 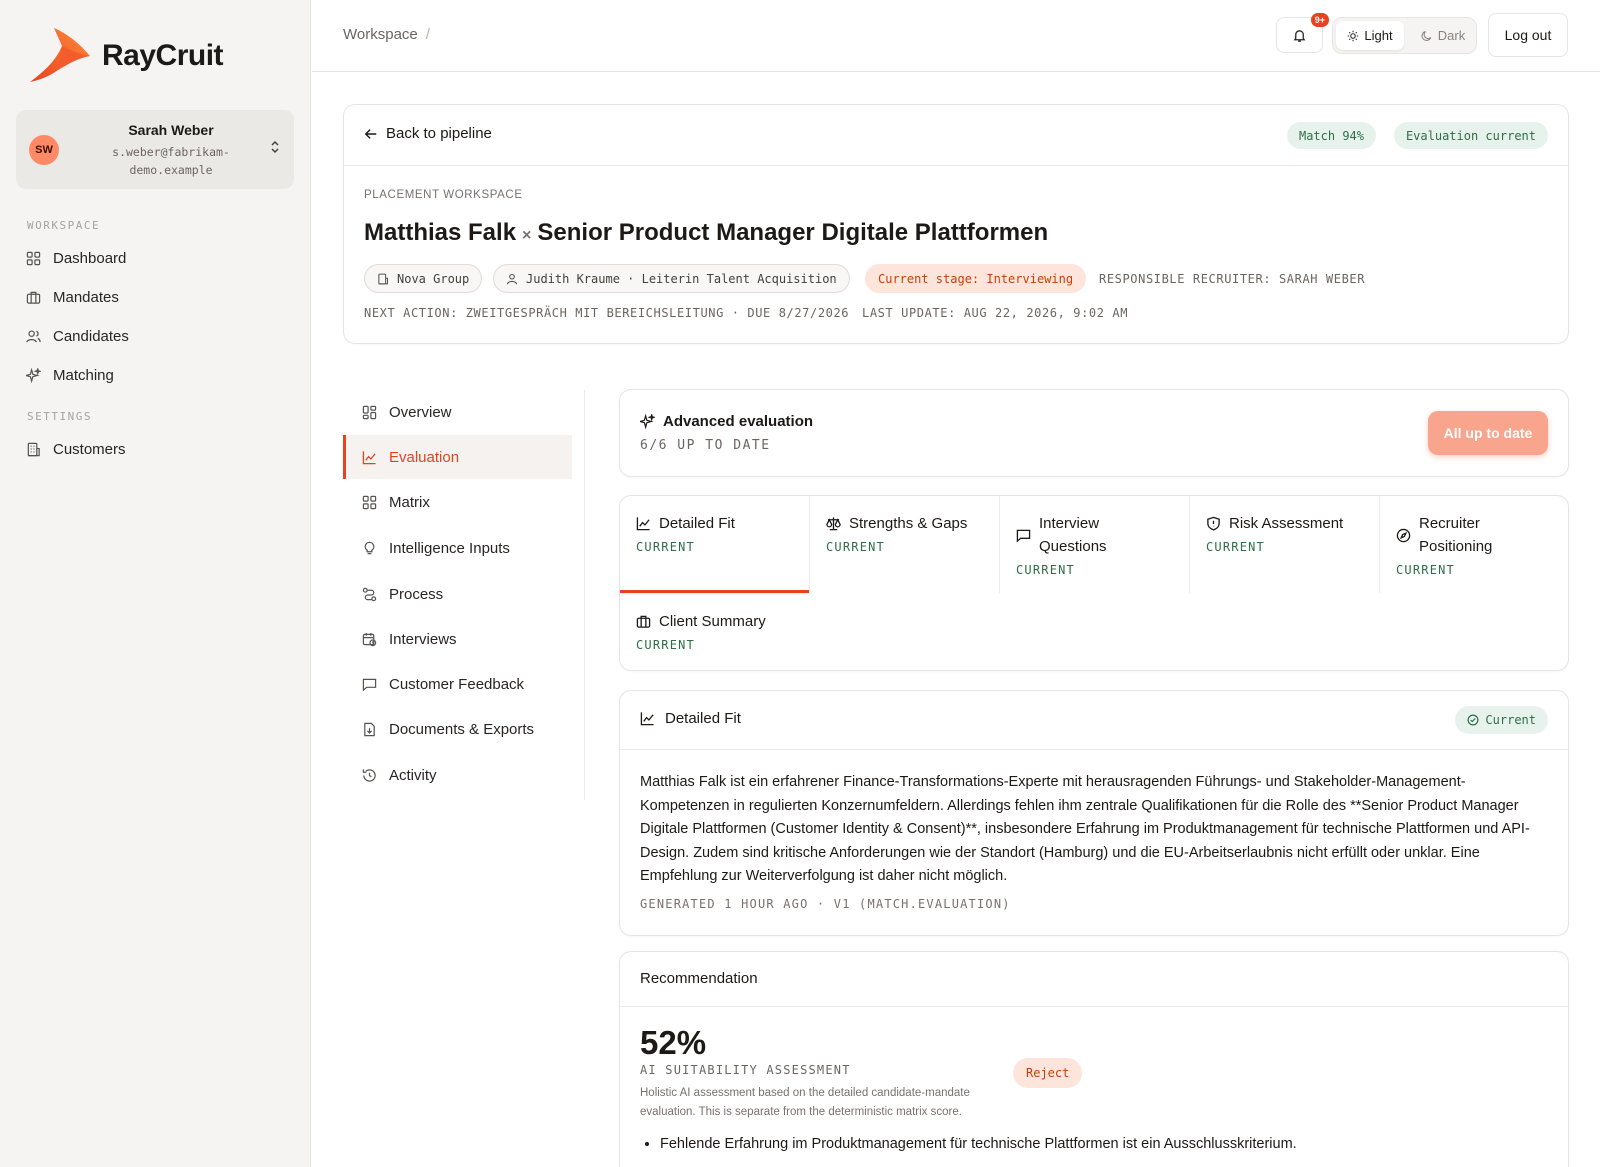 I want to click on user-email: s.weber@fabrikam-demo.example, so click(x=171, y=161).